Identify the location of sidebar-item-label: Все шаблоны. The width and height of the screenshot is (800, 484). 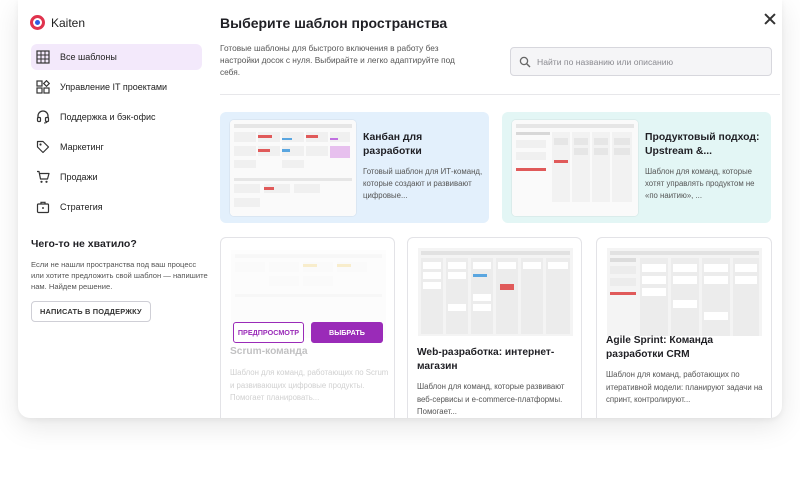
(88, 57).